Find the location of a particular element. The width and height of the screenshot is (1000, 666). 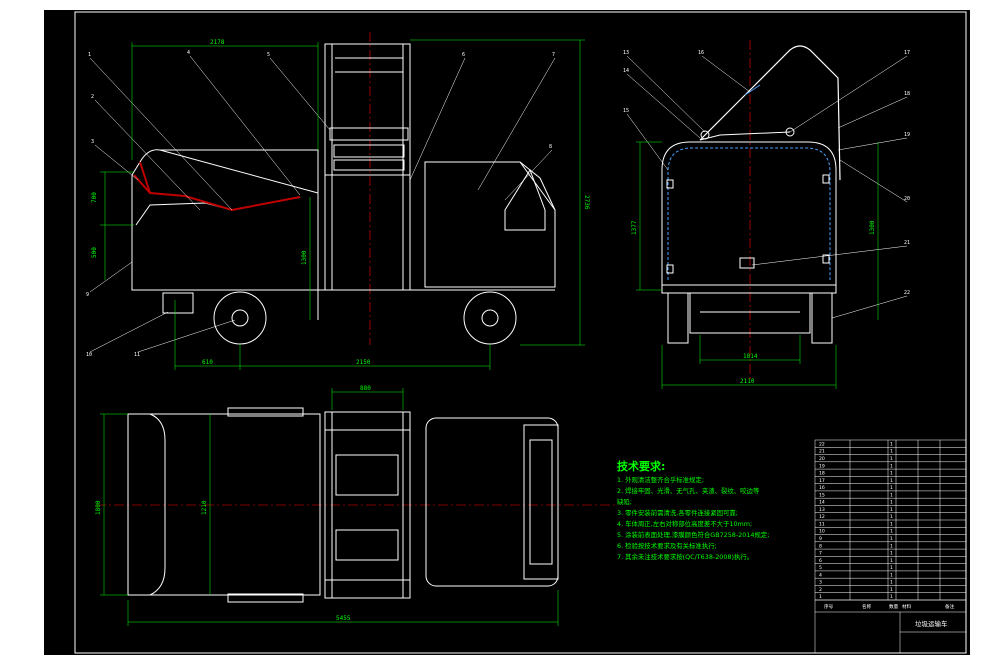

bom-row-no: 17 is located at coordinates (822, 481).